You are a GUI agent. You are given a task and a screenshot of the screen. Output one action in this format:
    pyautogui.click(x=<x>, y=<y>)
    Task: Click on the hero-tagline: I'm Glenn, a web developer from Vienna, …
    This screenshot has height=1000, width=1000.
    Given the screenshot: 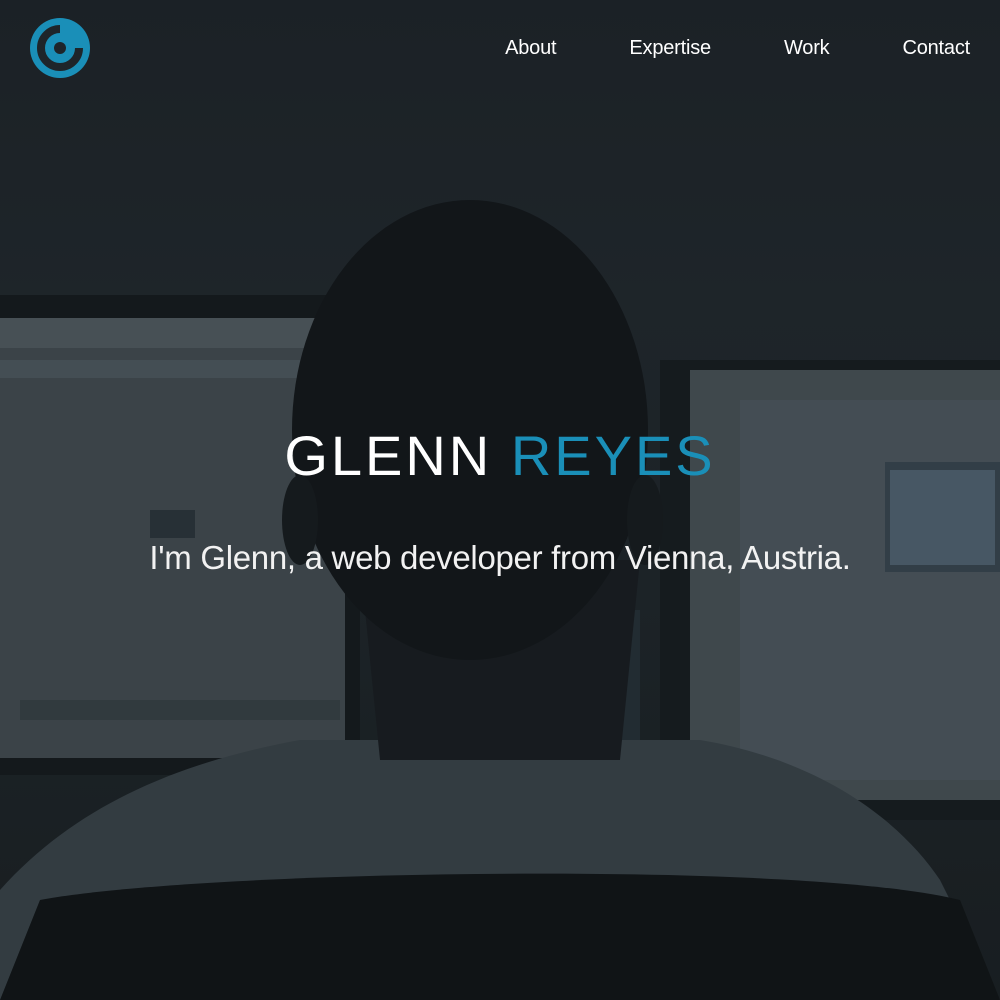 What is the action you would take?
    pyautogui.click(x=500, y=557)
    